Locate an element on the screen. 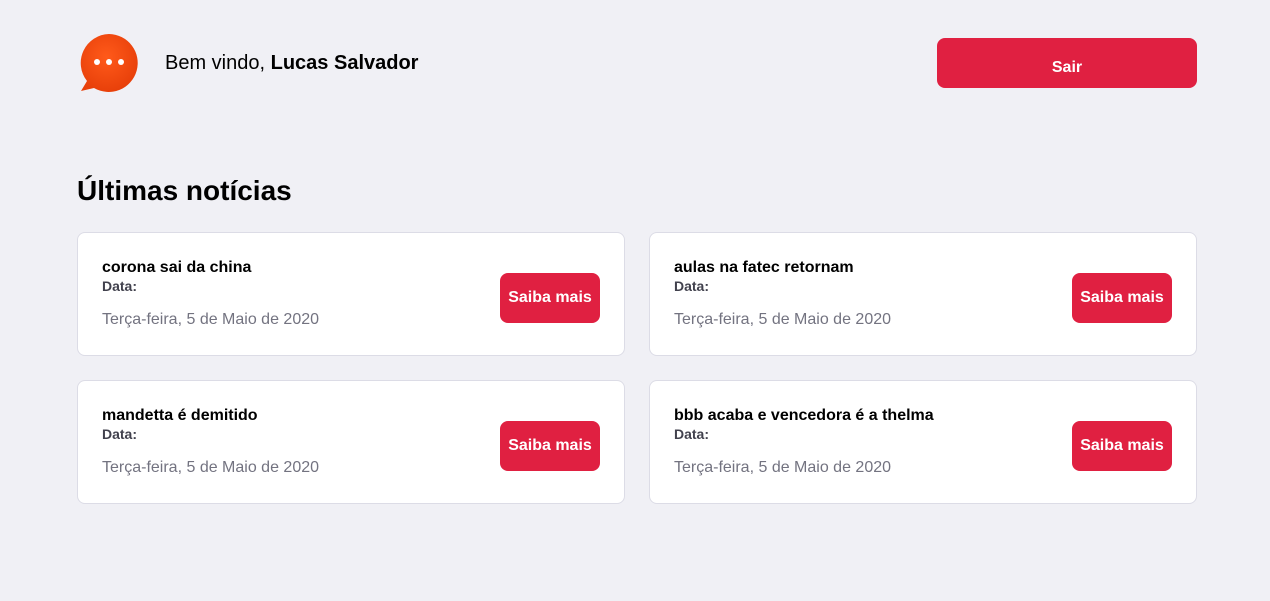 This screenshot has width=1270, height=601. welcome-message: Bem vindo, Lucas Salvador is located at coordinates (291, 63).